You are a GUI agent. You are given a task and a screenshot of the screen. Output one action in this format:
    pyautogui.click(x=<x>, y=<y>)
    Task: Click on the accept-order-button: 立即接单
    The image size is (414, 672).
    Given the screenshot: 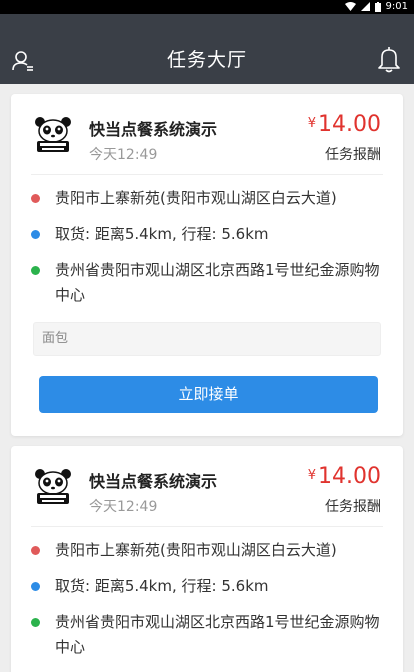 What is the action you would take?
    pyautogui.click(x=208, y=394)
    